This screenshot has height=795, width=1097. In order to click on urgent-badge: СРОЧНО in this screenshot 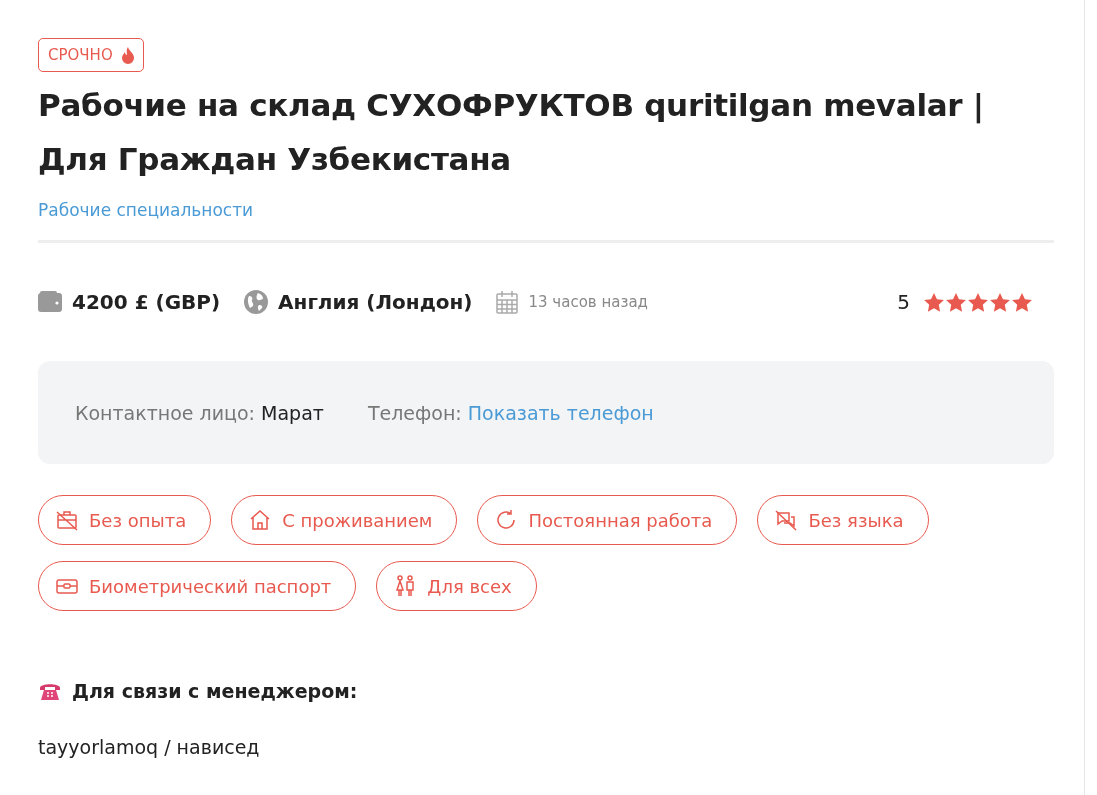, I will do `click(91, 55)`.